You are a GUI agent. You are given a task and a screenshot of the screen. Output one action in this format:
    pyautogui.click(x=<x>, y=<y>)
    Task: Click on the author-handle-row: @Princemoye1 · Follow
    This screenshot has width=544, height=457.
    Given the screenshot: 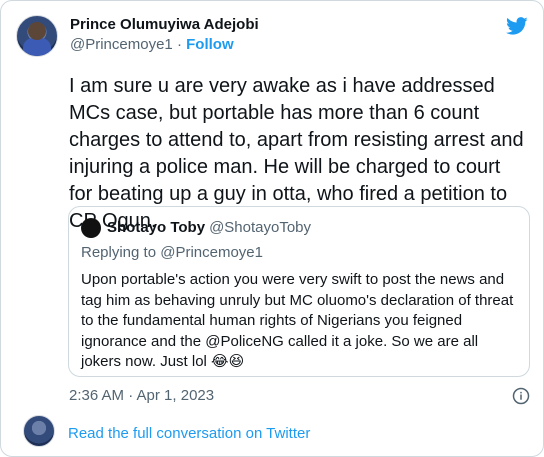 What is the action you would take?
    pyautogui.click(x=164, y=45)
    